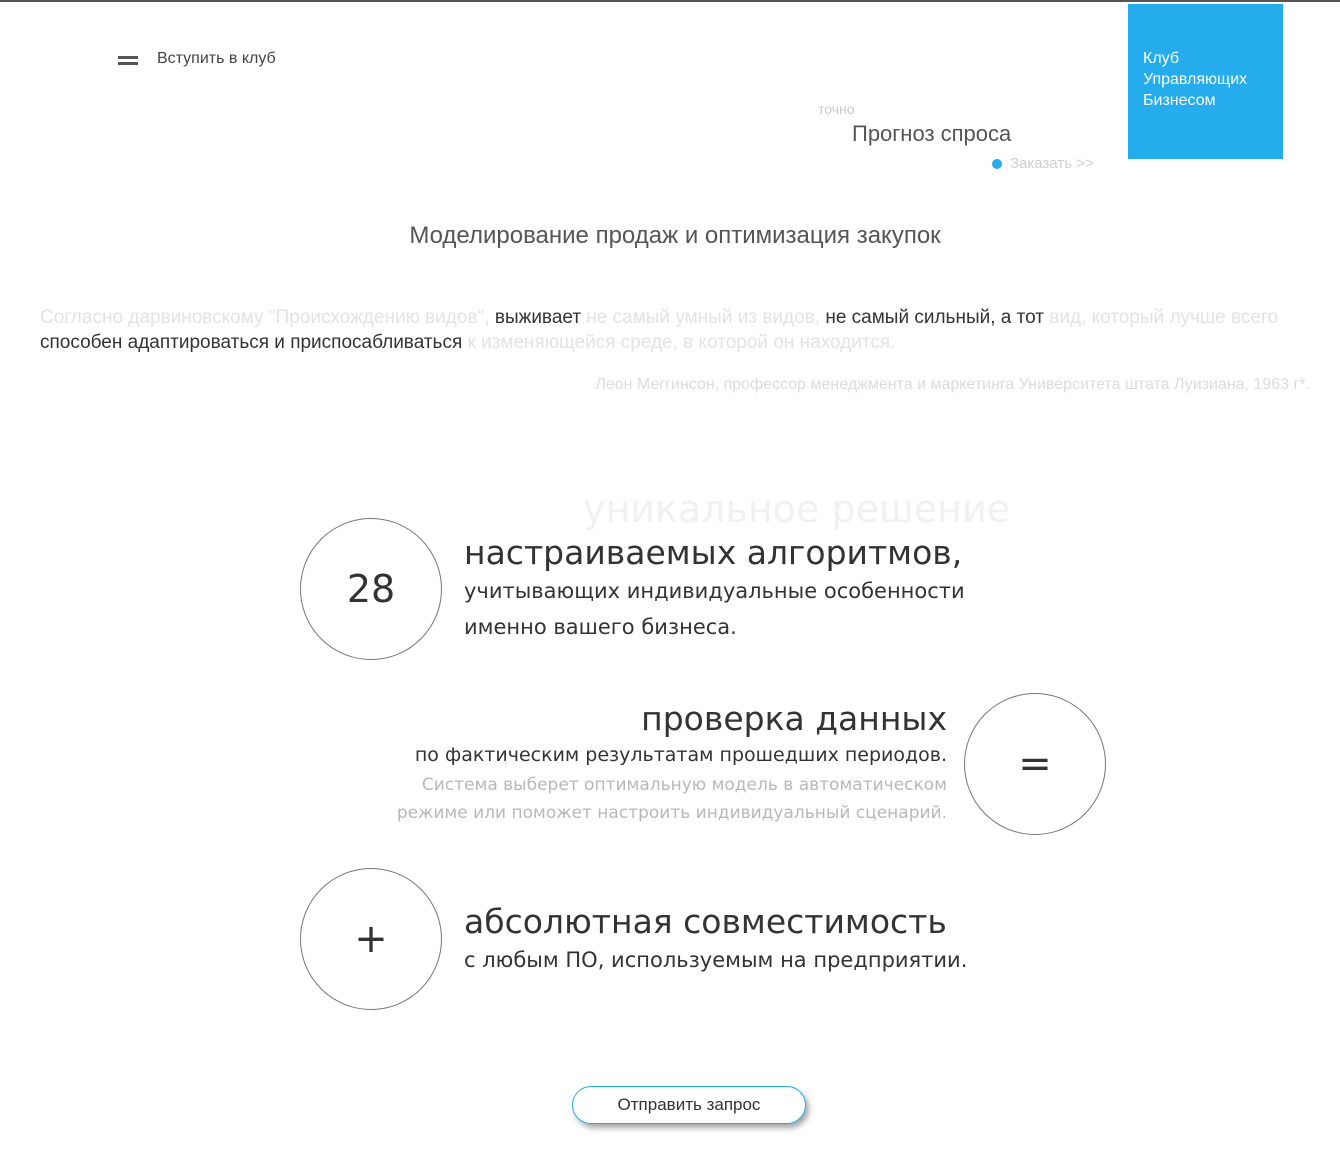  What do you see at coordinates (934, 317) in the screenshot?
I see `quote-highlight: не самый сильный, а тот` at bounding box center [934, 317].